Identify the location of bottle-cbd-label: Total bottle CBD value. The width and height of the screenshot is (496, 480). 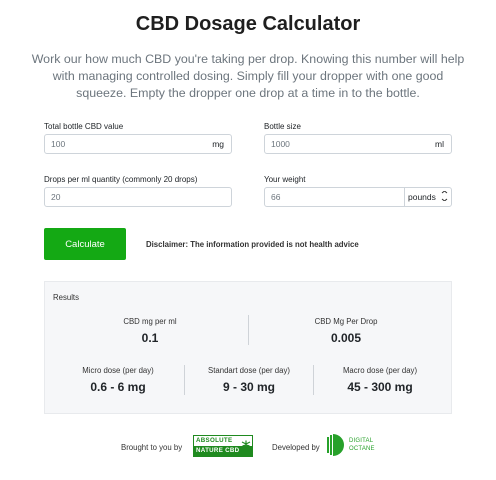
(84, 126).